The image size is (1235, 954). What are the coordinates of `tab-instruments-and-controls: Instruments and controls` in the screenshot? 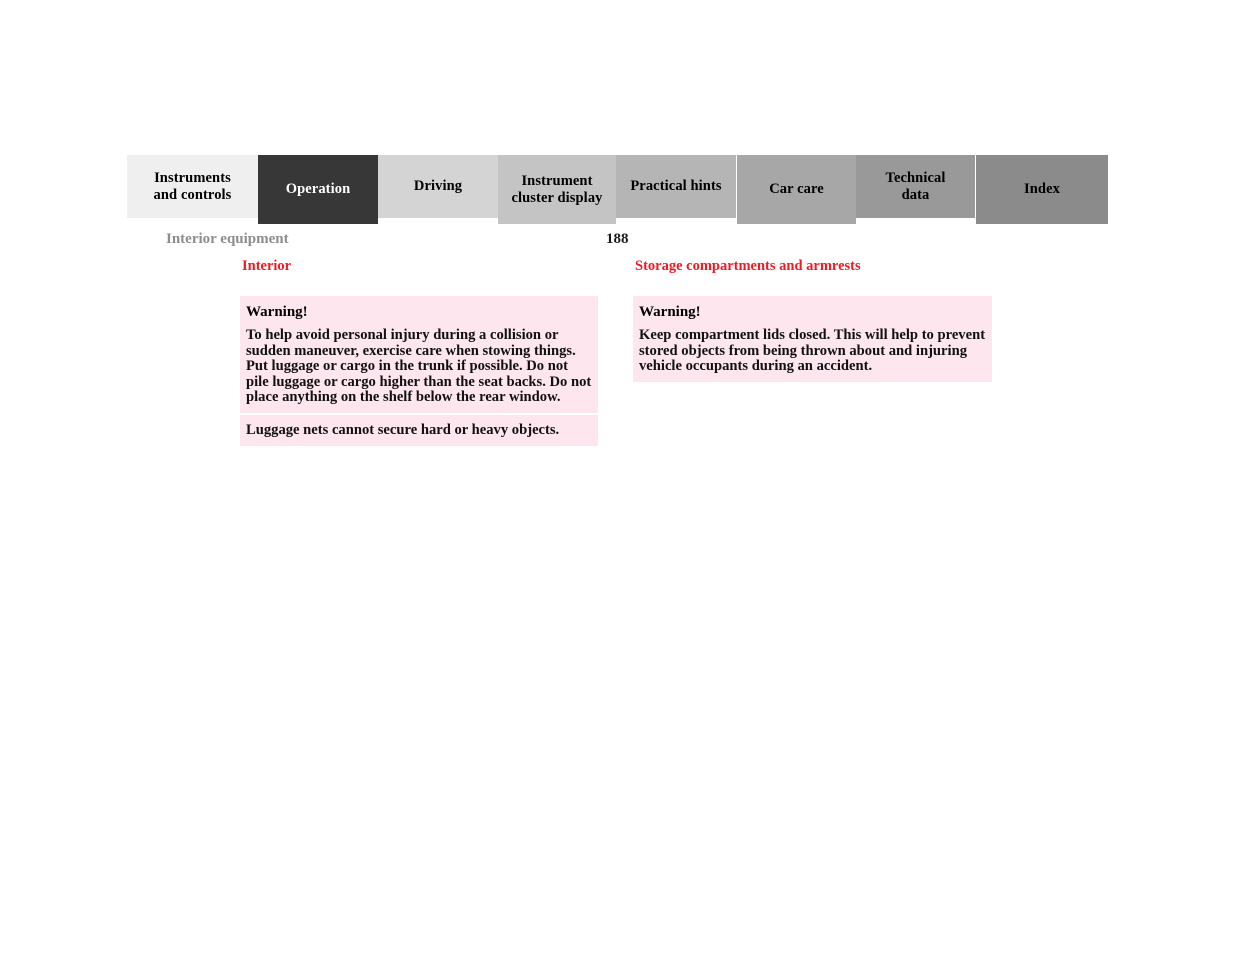 It's located at (192, 186).